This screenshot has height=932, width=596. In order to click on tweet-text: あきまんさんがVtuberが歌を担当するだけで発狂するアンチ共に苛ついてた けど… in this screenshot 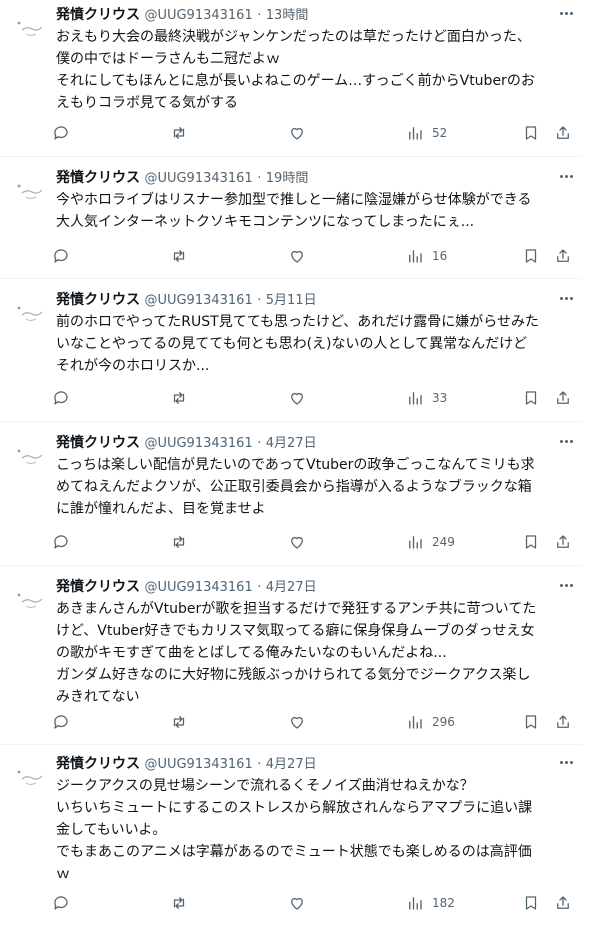, I will do `click(312, 653)`.